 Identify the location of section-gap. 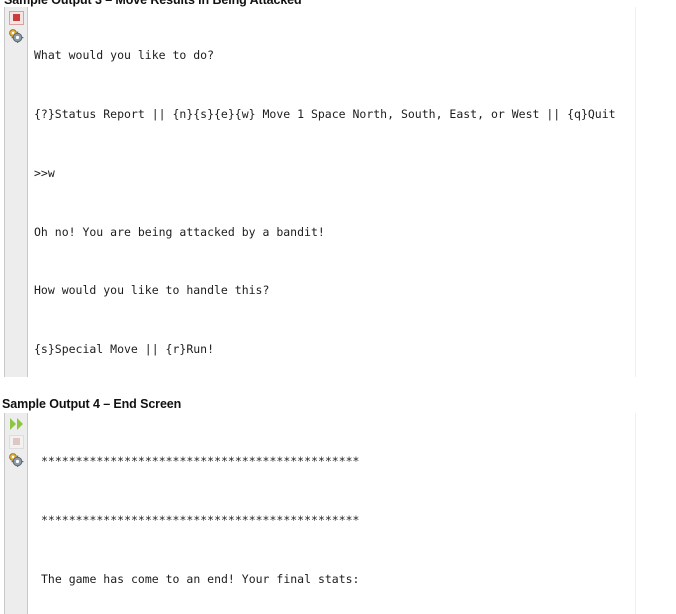
(338, 386).